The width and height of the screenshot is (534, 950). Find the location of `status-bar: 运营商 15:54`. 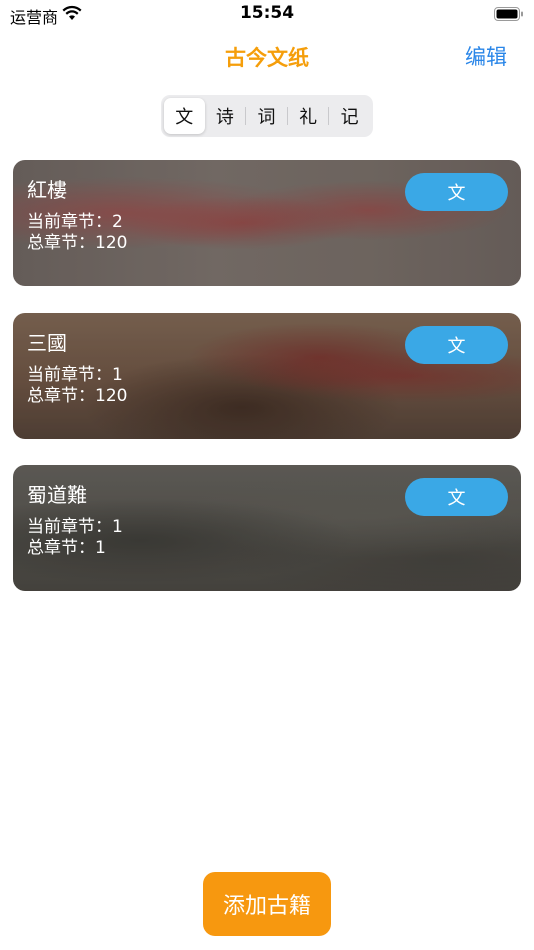

status-bar: 运营商 15:54 is located at coordinates (267, 15).